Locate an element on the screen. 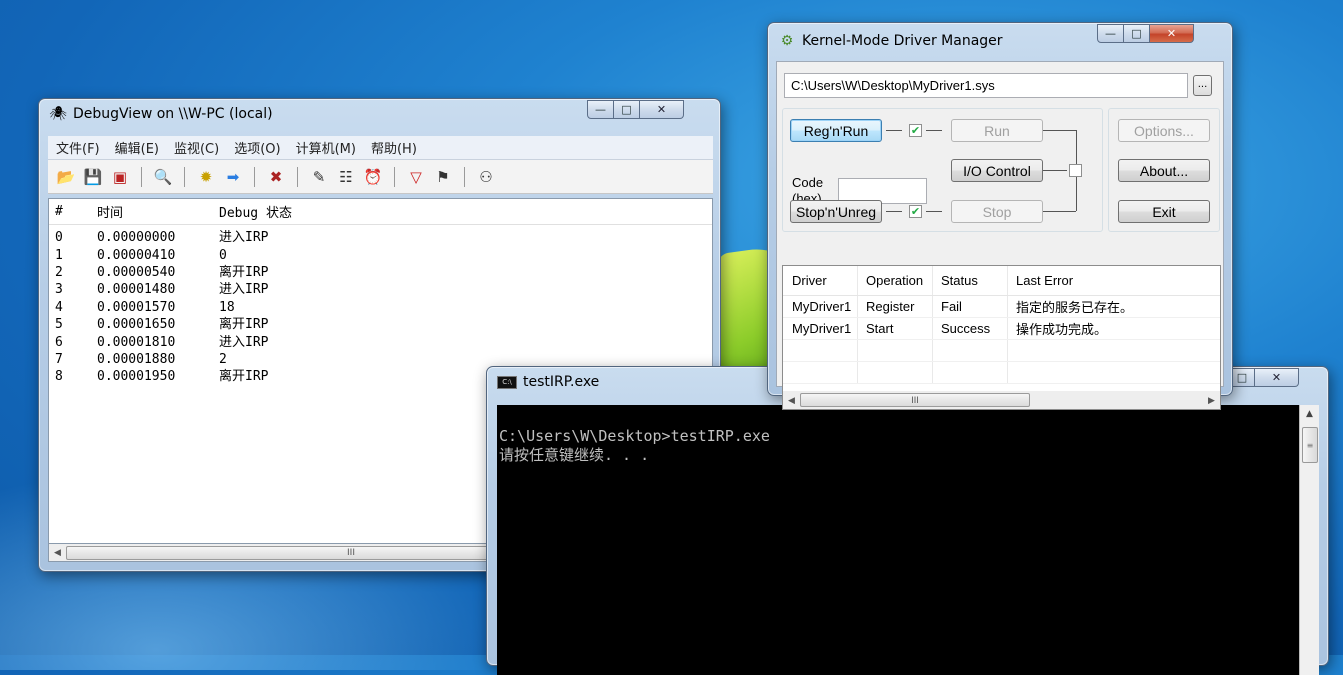 The image size is (1343, 675). column-driver: Driver is located at coordinates (820, 280).